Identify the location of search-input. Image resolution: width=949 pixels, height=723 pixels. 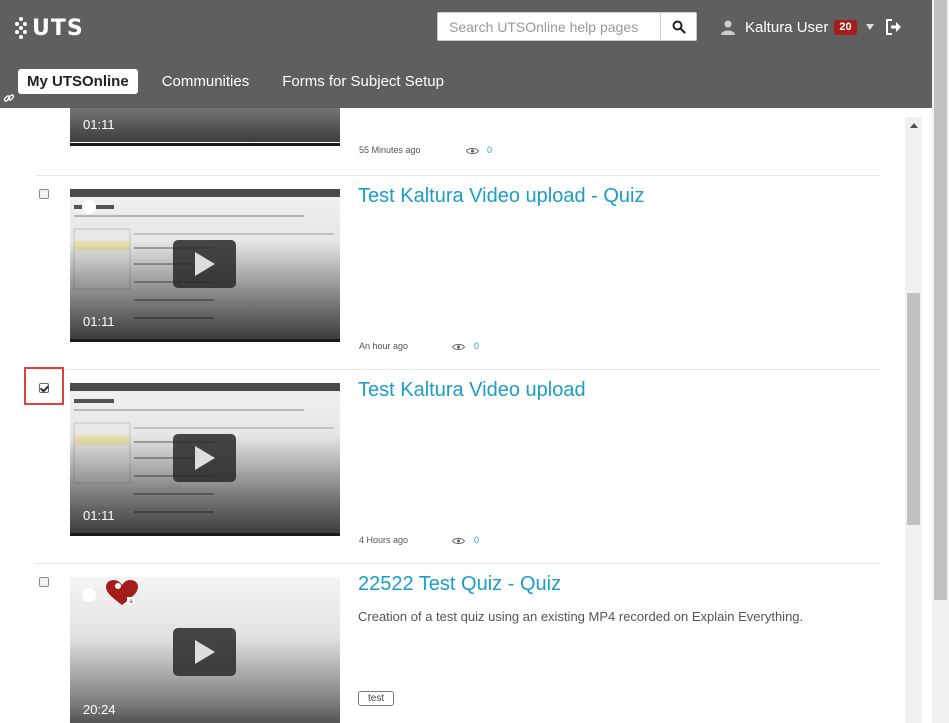
(549, 26).